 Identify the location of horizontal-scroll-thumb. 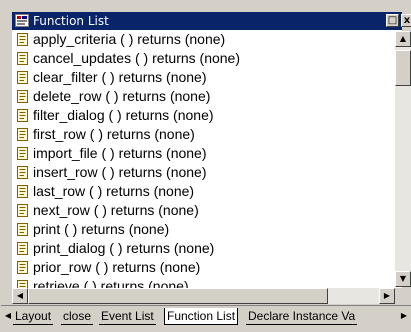
(178, 296).